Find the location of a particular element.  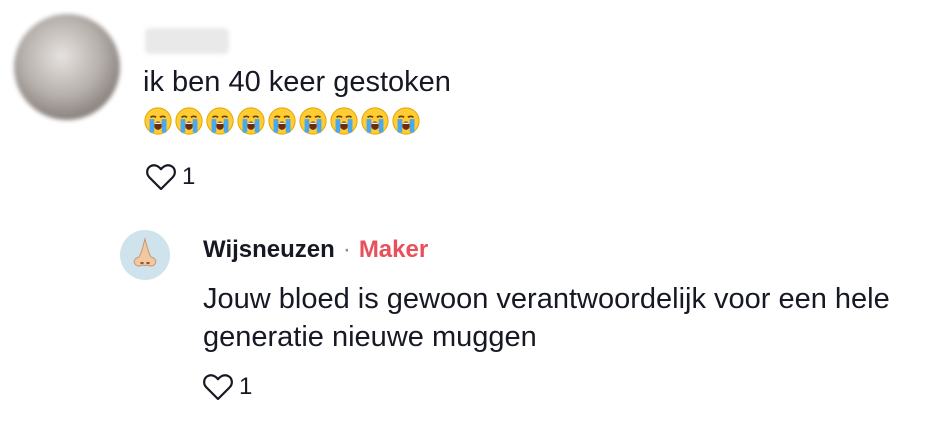

reply-like-count: 1 is located at coordinates (246, 386).